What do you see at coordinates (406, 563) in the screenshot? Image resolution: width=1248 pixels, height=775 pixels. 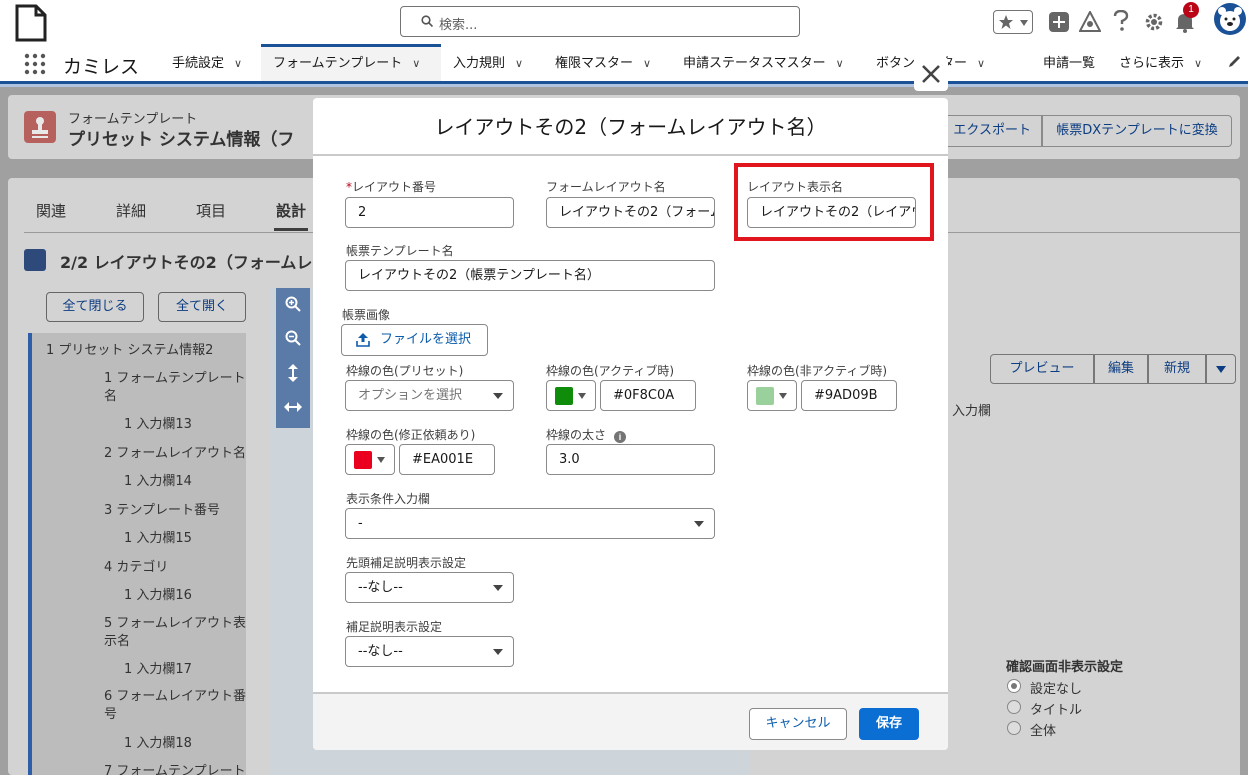 I see `head-note-label: 先頭補足説明表示設定` at bounding box center [406, 563].